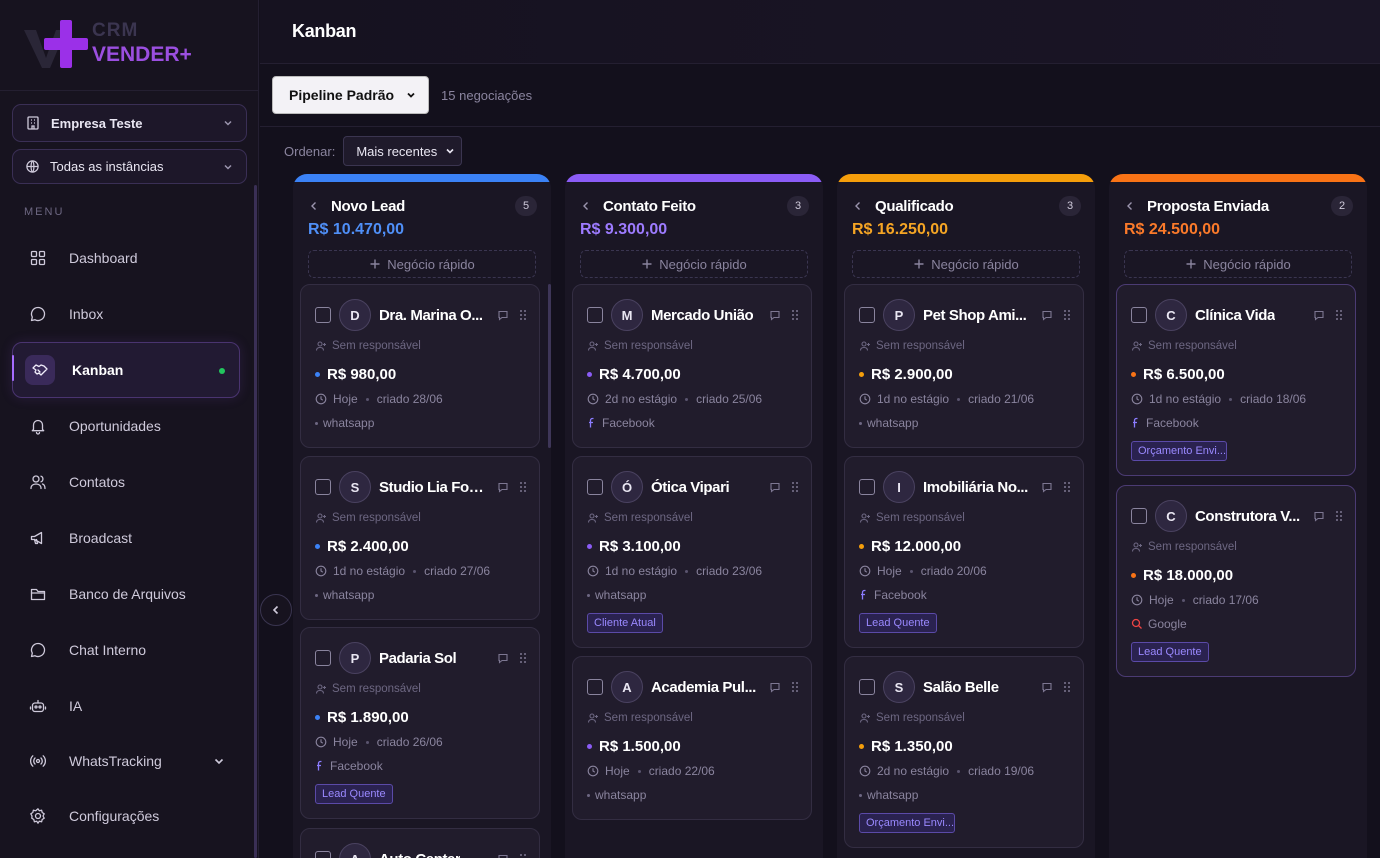 Image resolution: width=1380 pixels, height=858 pixels. What do you see at coordinates (592, 518) in the screenshot?
I see `user-plus-icon` at bounding box center [592, 518].